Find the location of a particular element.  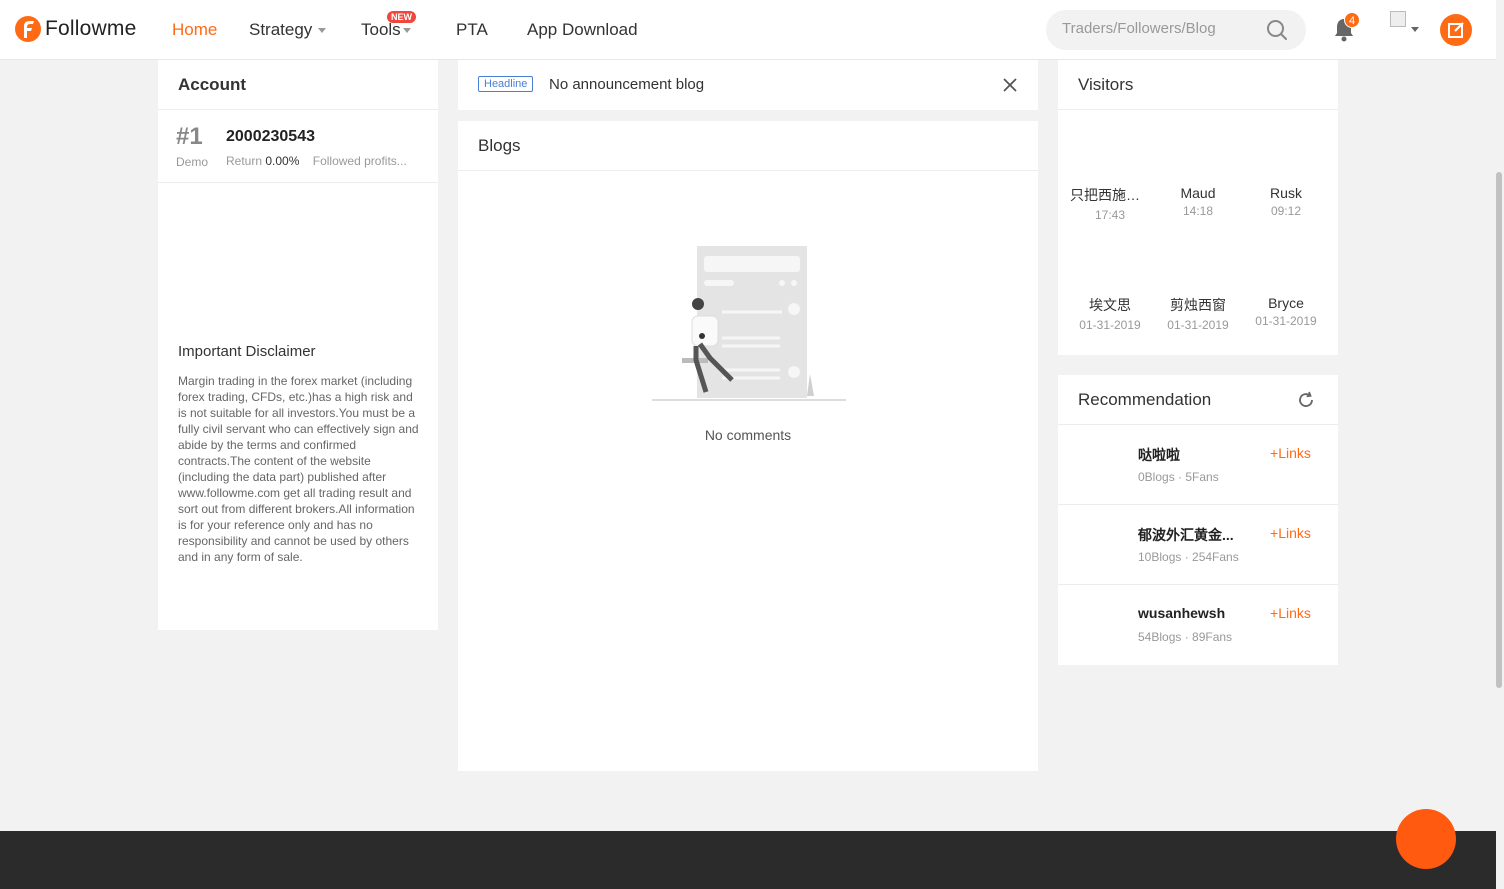

edit-icon is located at coordinates (1456, 30).